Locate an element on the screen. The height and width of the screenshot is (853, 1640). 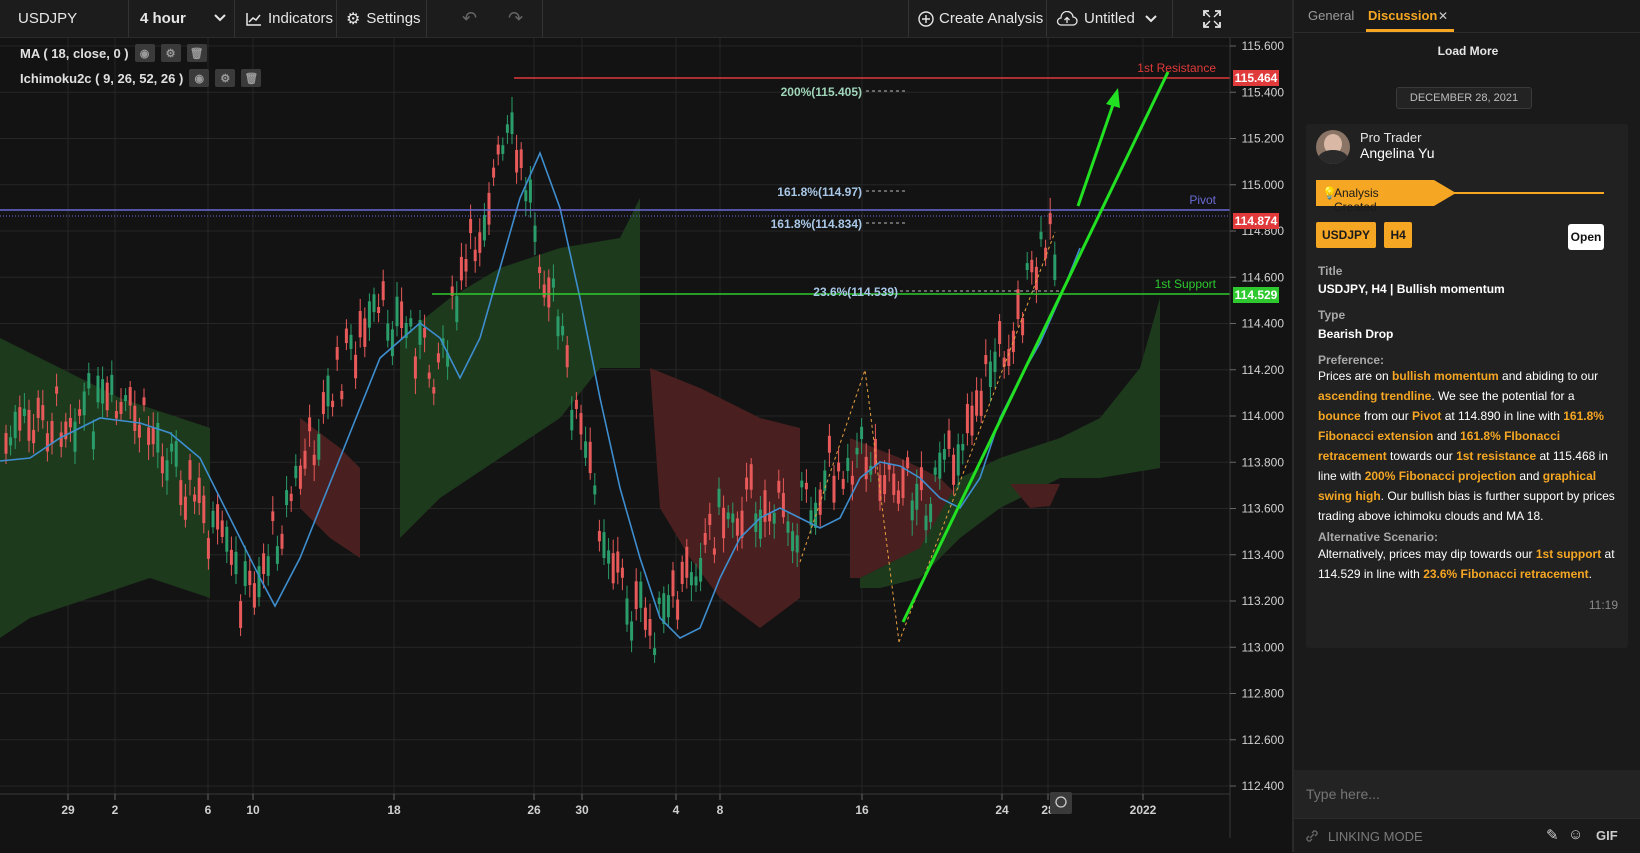
message-input is located at coordinates (1466, 794).